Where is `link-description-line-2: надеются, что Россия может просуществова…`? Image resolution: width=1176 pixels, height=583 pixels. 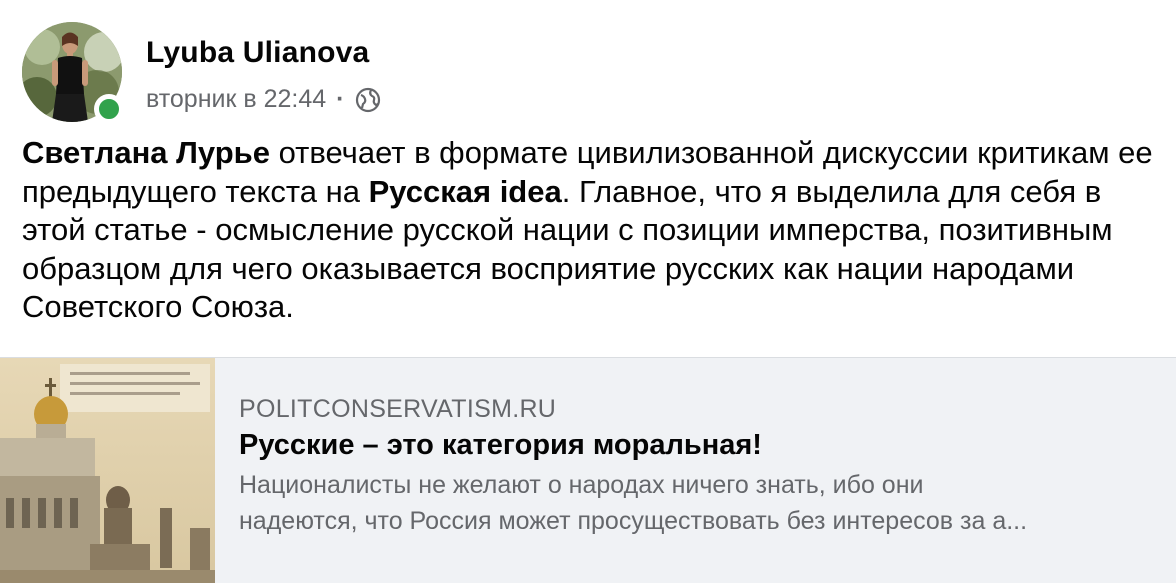
link-description-line-2: надеются, что Россия может просуществова… is located at coordinates (633, 521).